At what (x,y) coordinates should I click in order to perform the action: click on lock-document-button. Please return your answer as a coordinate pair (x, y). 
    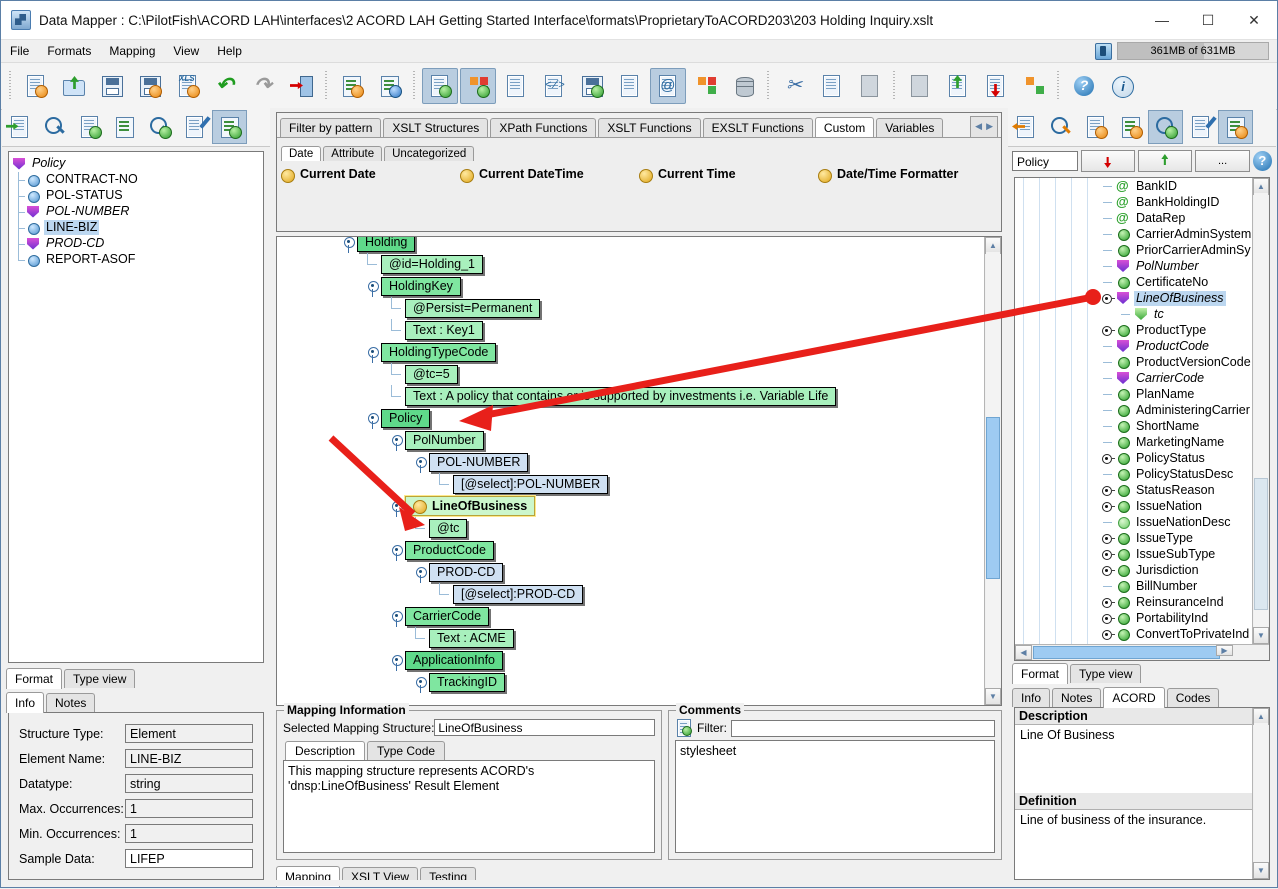
    Looking at the image, I should click on (630, 86).